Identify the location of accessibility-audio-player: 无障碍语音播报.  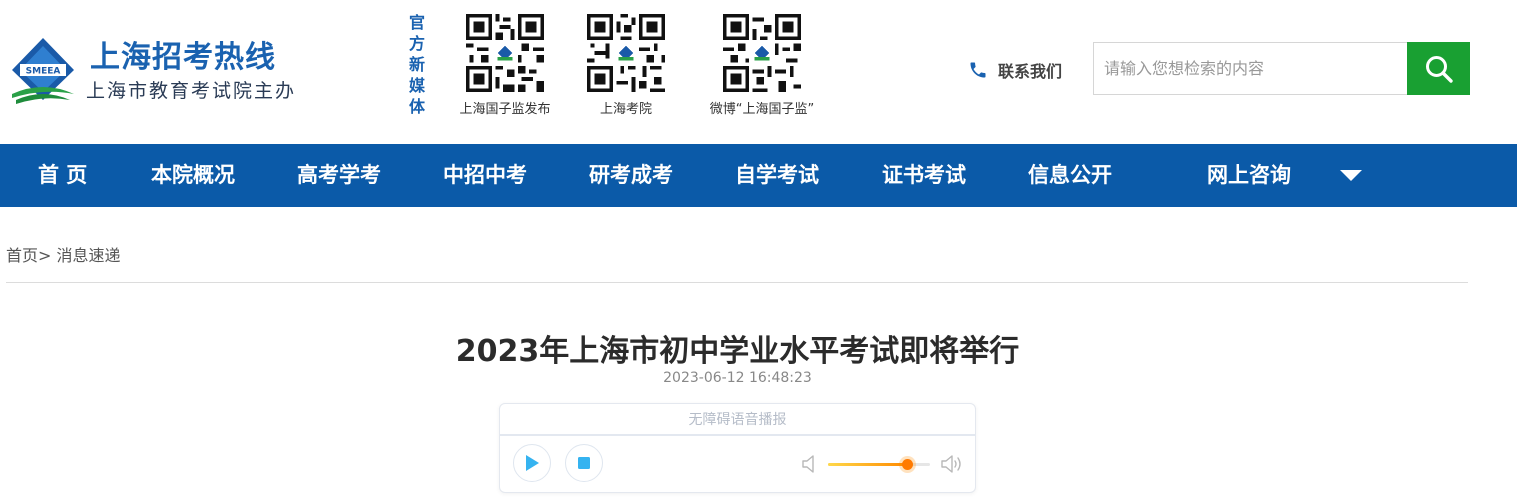
(737, 448).